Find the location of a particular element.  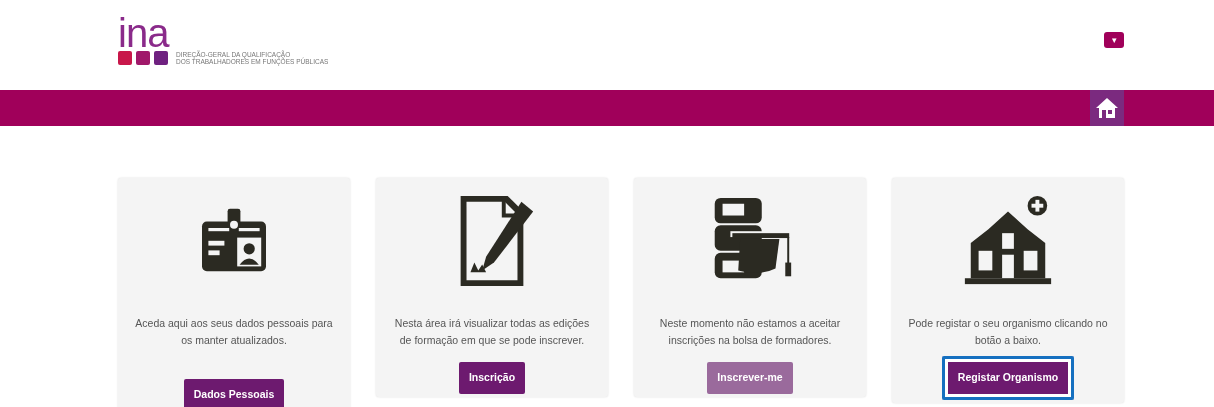

action-button: Dados Pessoais is located at coordinates (234, 393).